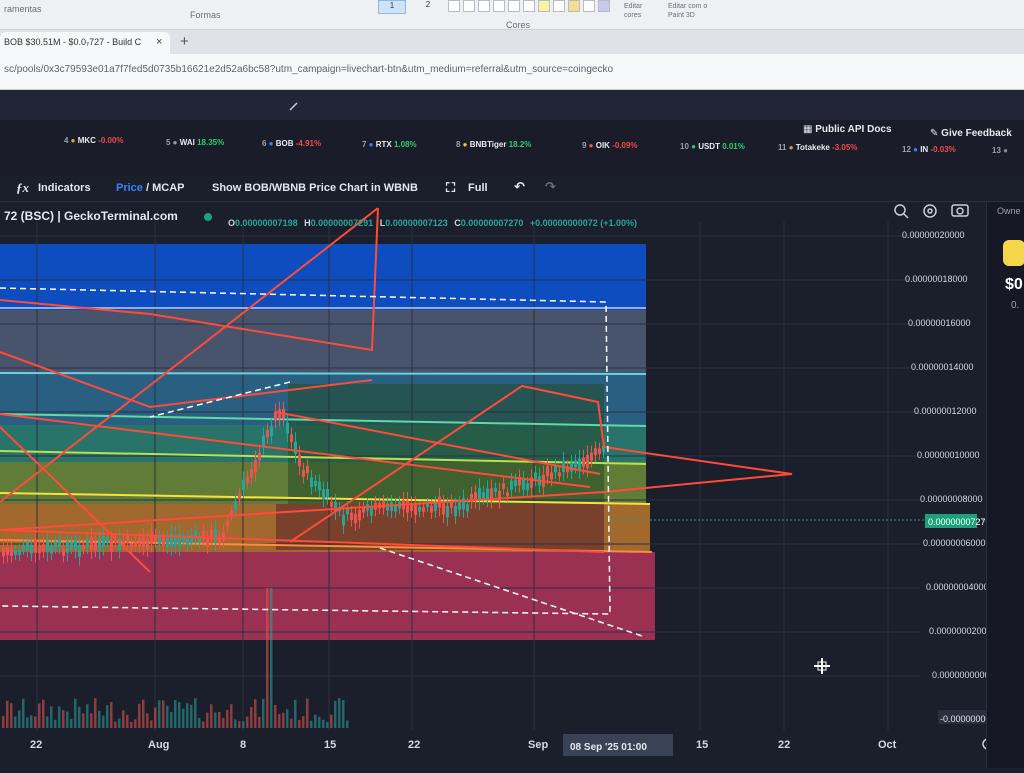  What do you see at coordinates (22, 188) in the screenshot?
I see `fx-icon: ƒx` at bounding box center [22, 188].